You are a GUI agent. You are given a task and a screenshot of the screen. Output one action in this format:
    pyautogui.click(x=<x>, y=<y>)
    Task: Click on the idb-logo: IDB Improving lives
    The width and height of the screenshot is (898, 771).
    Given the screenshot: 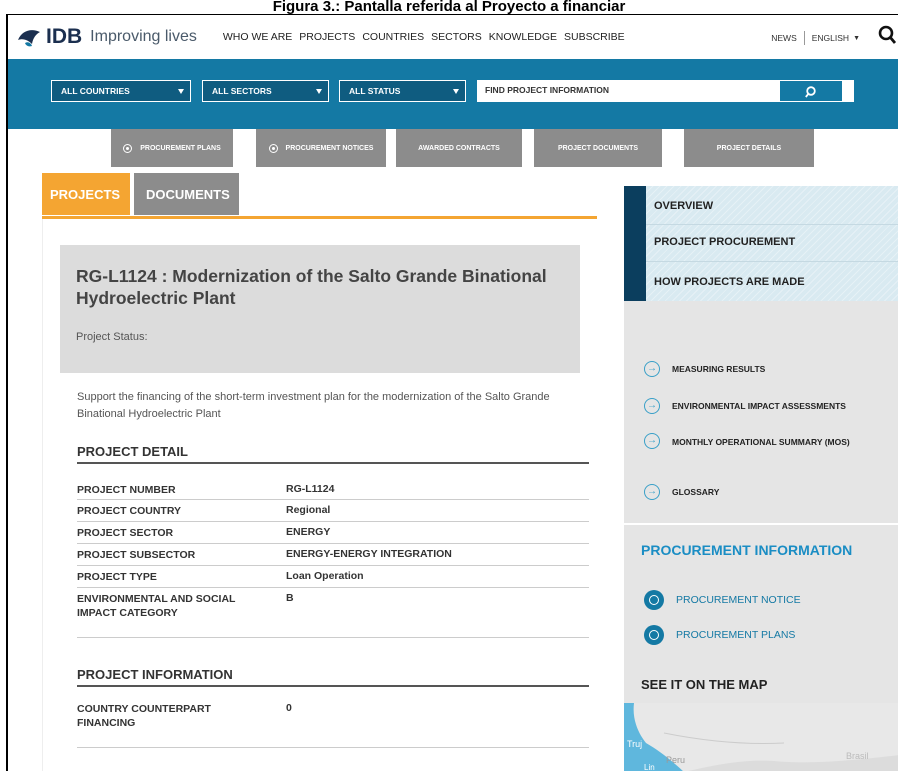 What is the action you would take?
    pyautogui.click(x=106, y=37)
    